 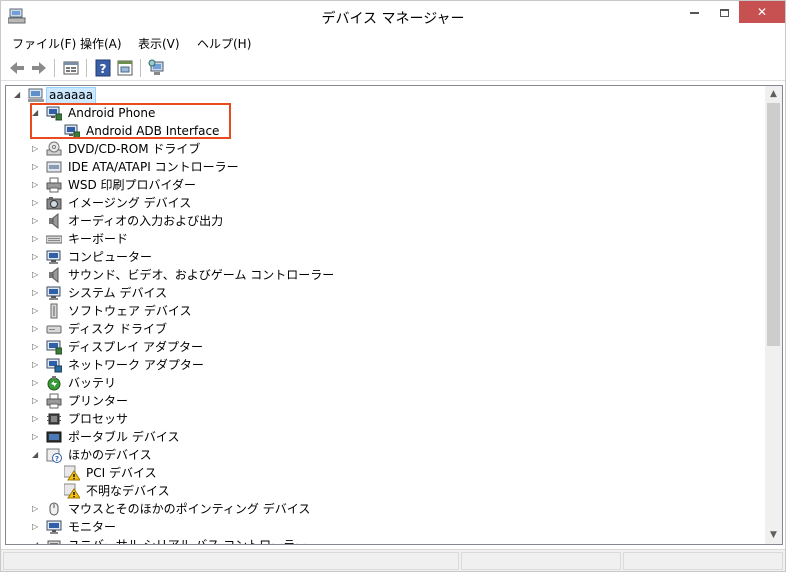 I want to click on keyboard-icon, so click(x=54, y=239).